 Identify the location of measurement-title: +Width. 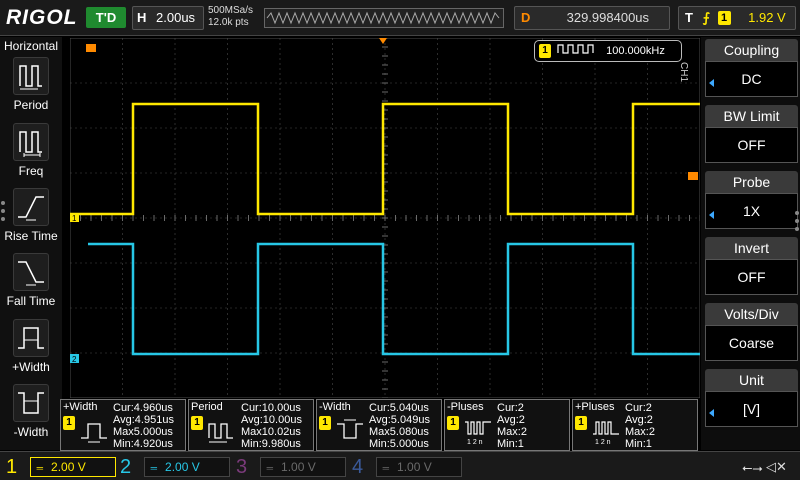
(80, 407).